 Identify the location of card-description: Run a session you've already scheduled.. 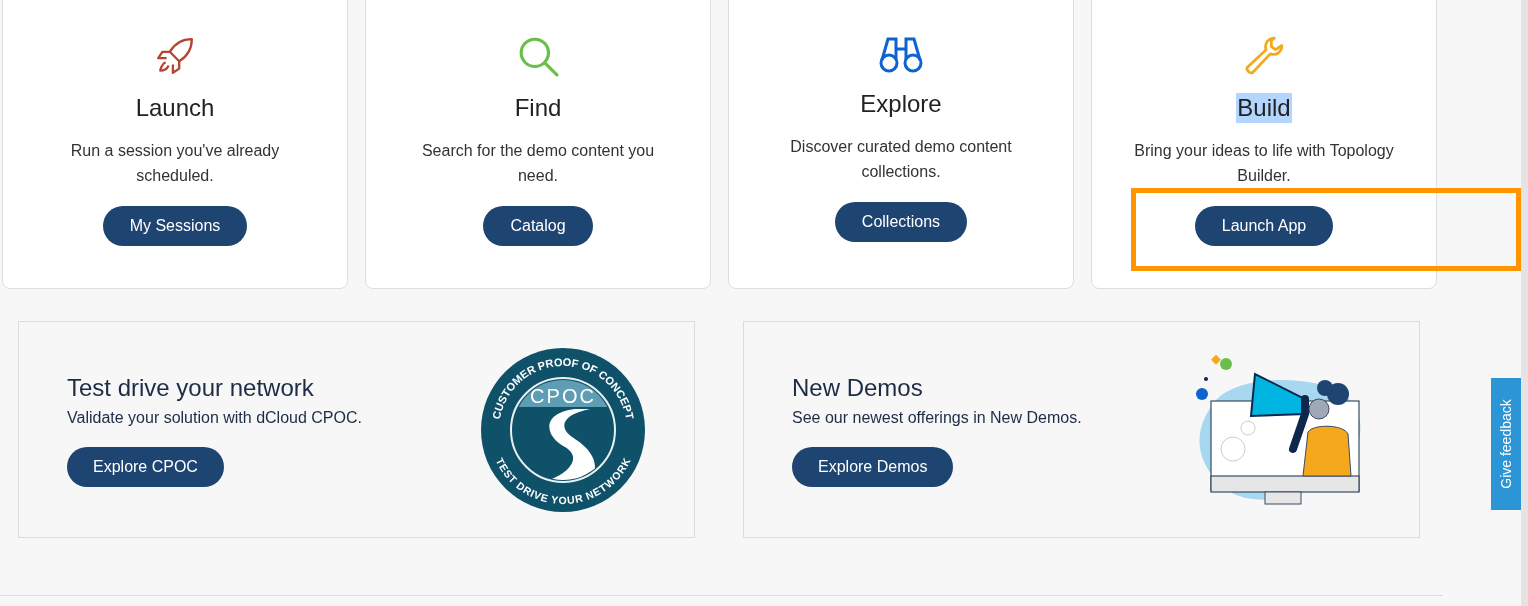
(175, 163).